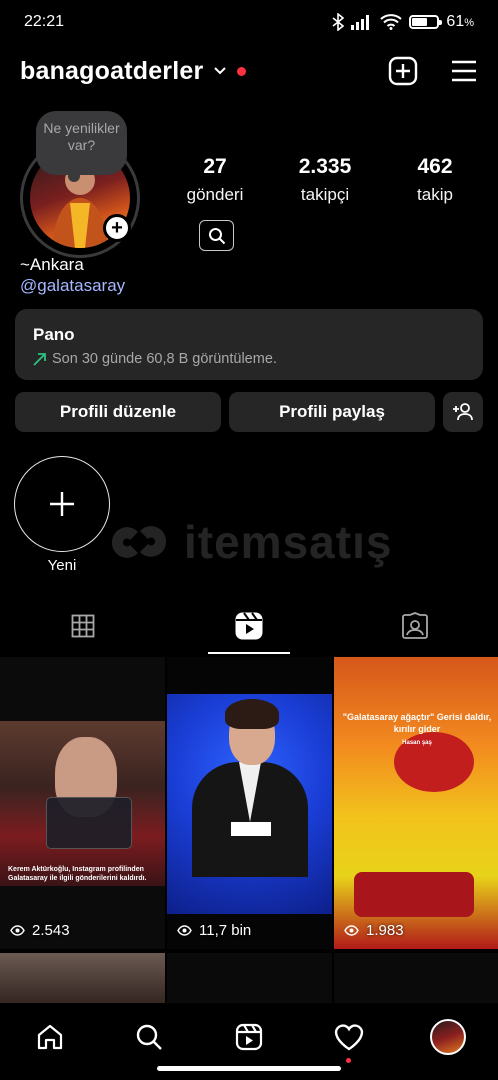 The image size is (498, 1080). Describe the element at coordinates (360, 22) in the screenshot. I see `signal-icon` at that location.